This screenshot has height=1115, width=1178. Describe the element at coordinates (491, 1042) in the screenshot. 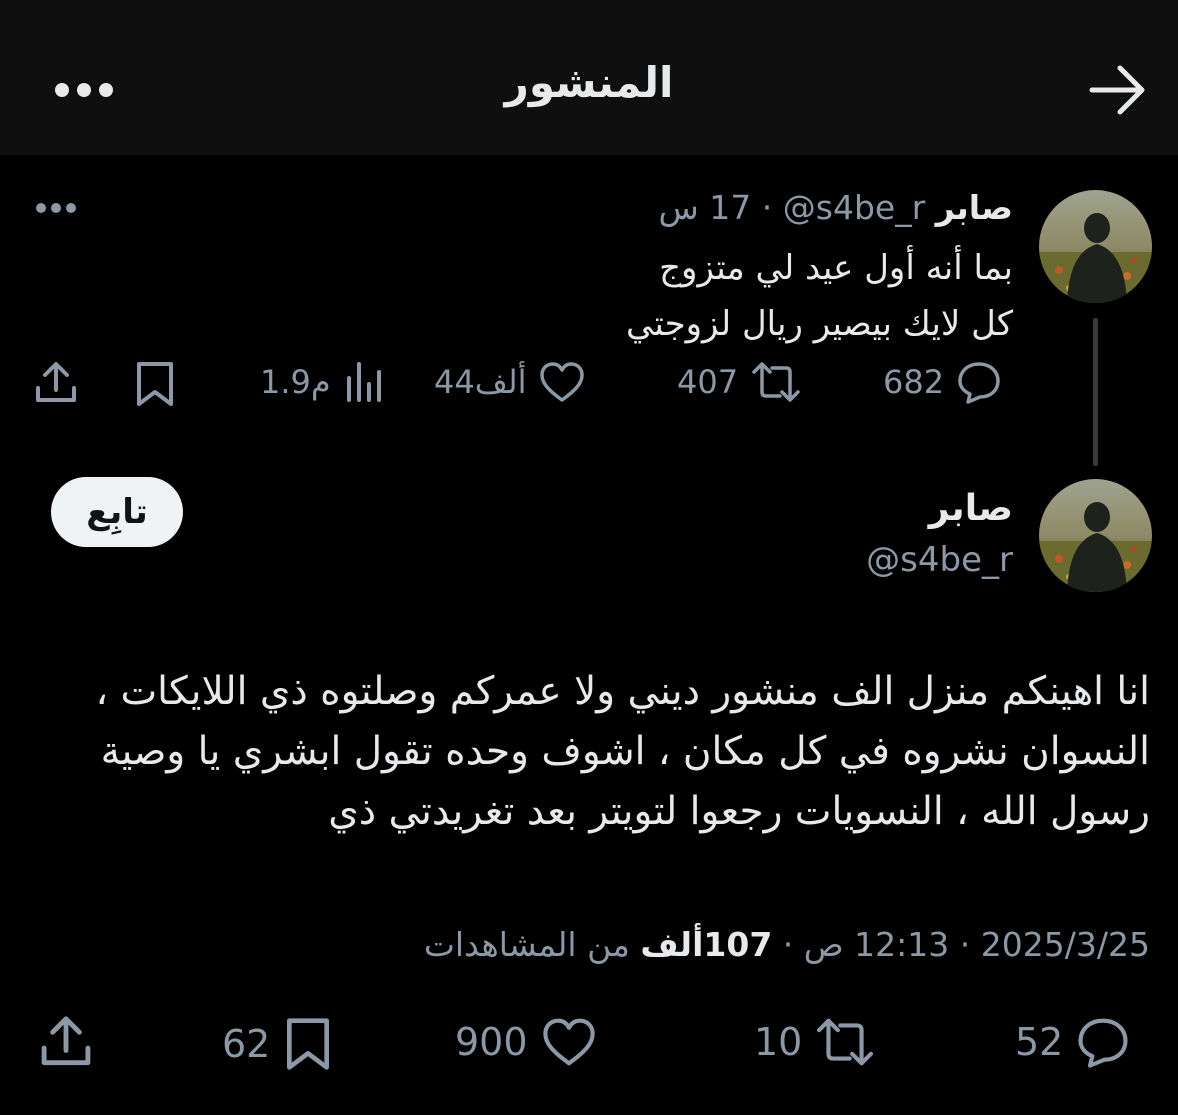

I see `like-count: 900` at that location.